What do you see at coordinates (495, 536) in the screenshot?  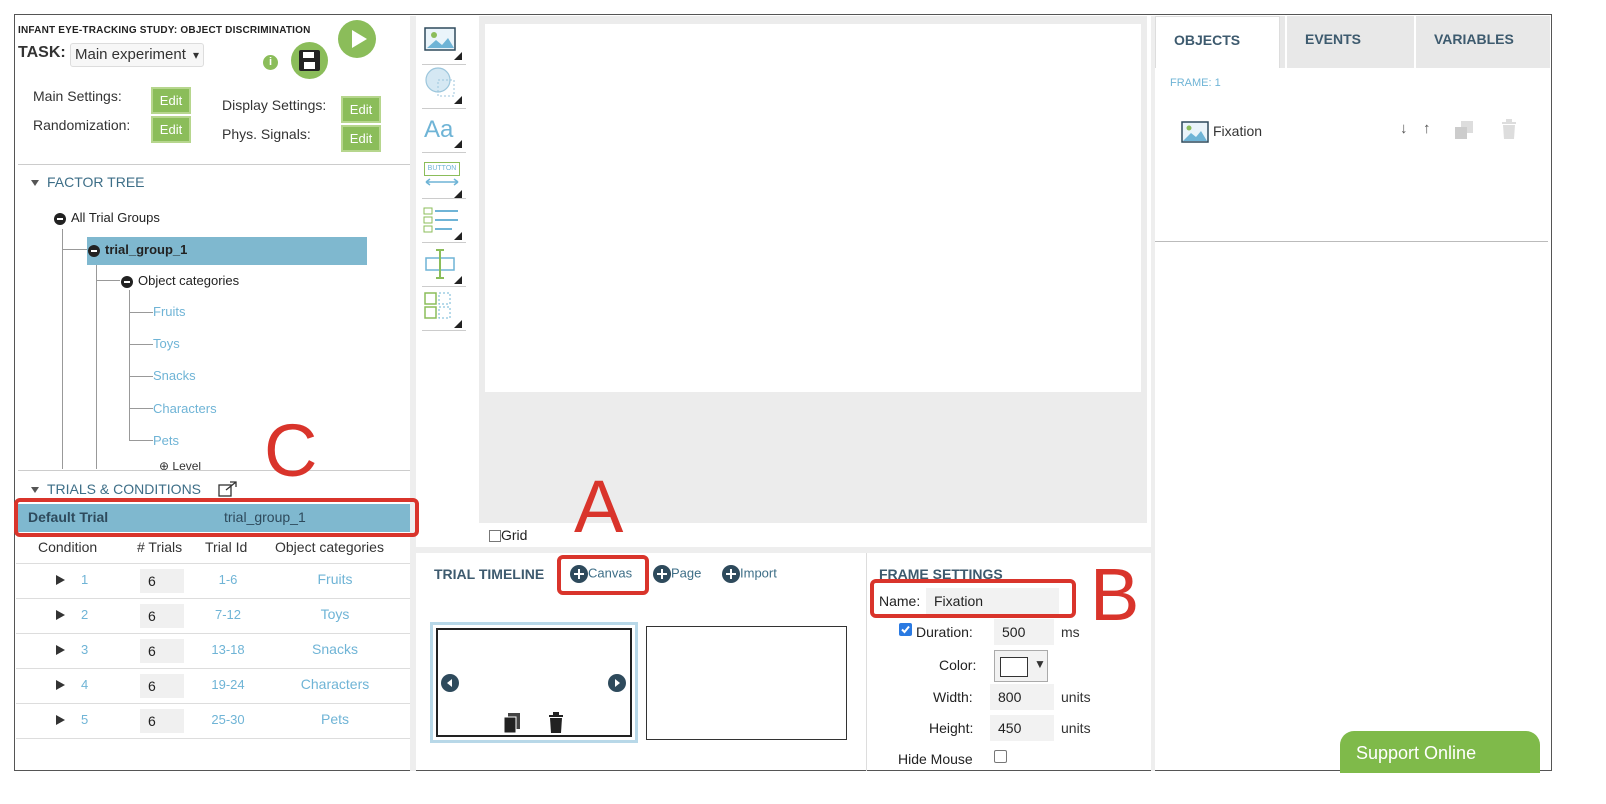 I see `grid-checkbox` at bounding box center [495, 536].